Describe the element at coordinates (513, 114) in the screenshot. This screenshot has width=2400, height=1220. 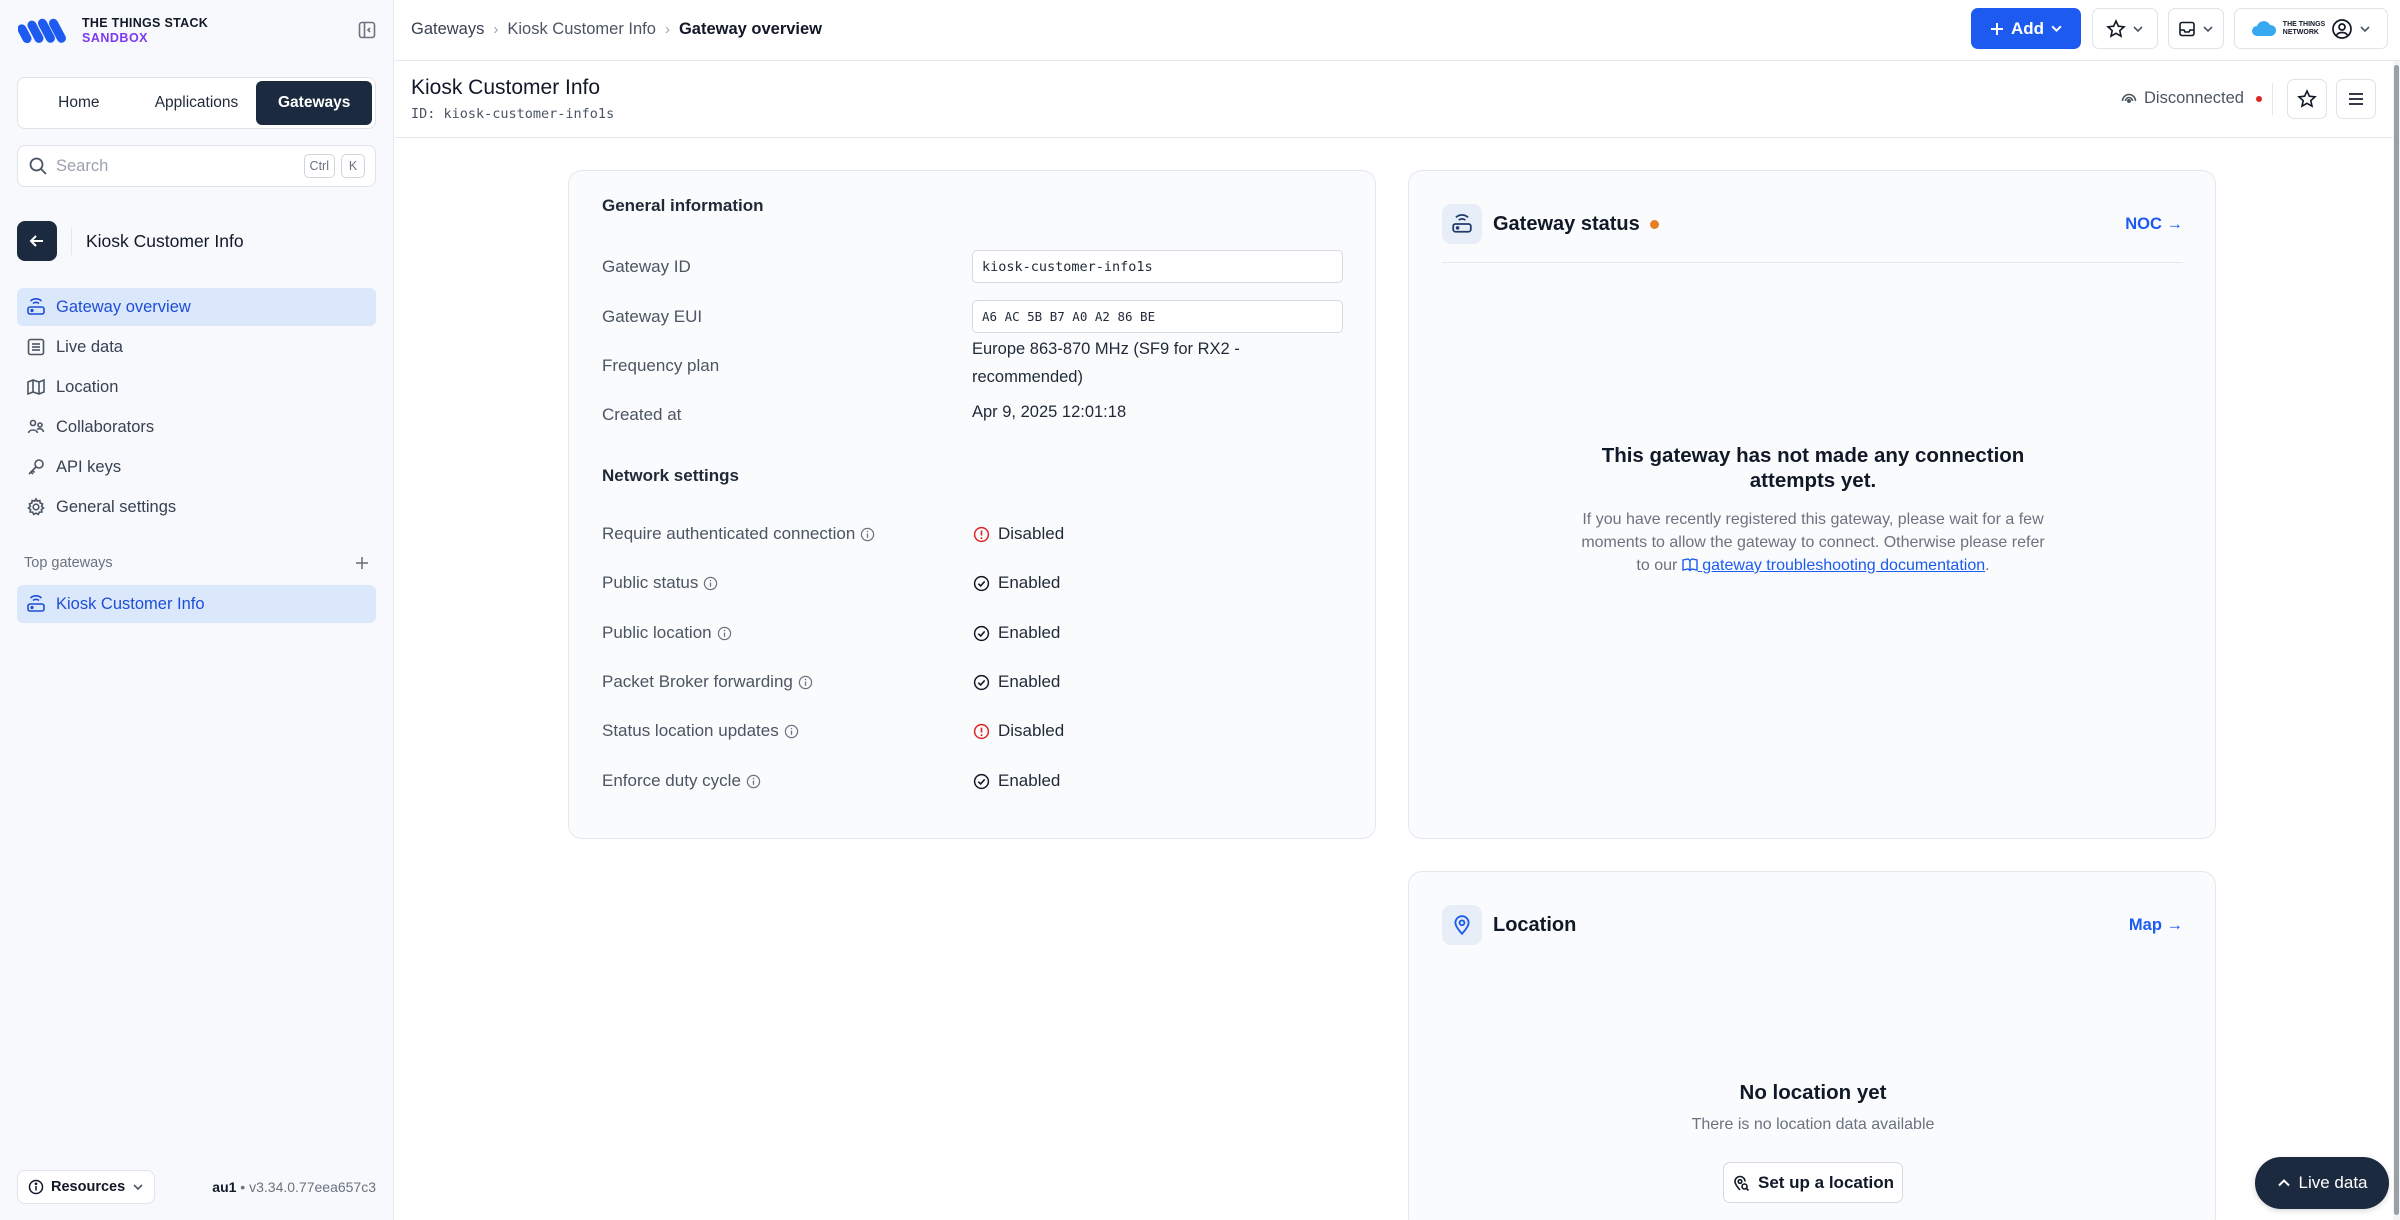
I see `page-id: ID: kiosk-customer-info1s` at that location.